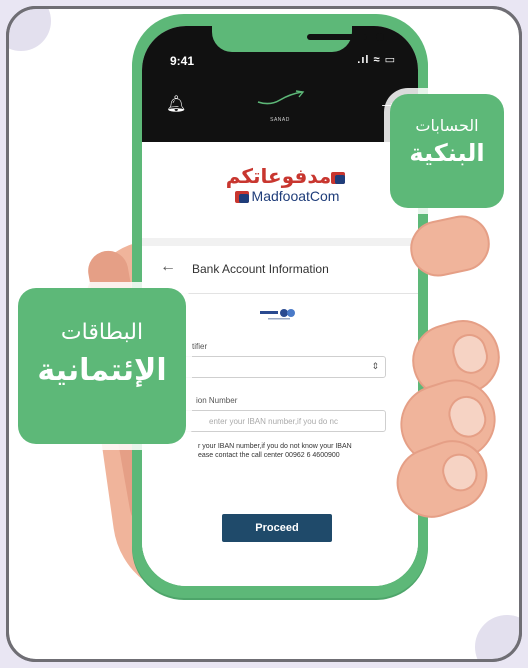 This screenshot has width=528, height=668. What do you see at coordinates (298, 39) in the screenshot?
I see `phone-notch` at bounding box center [298, 39].